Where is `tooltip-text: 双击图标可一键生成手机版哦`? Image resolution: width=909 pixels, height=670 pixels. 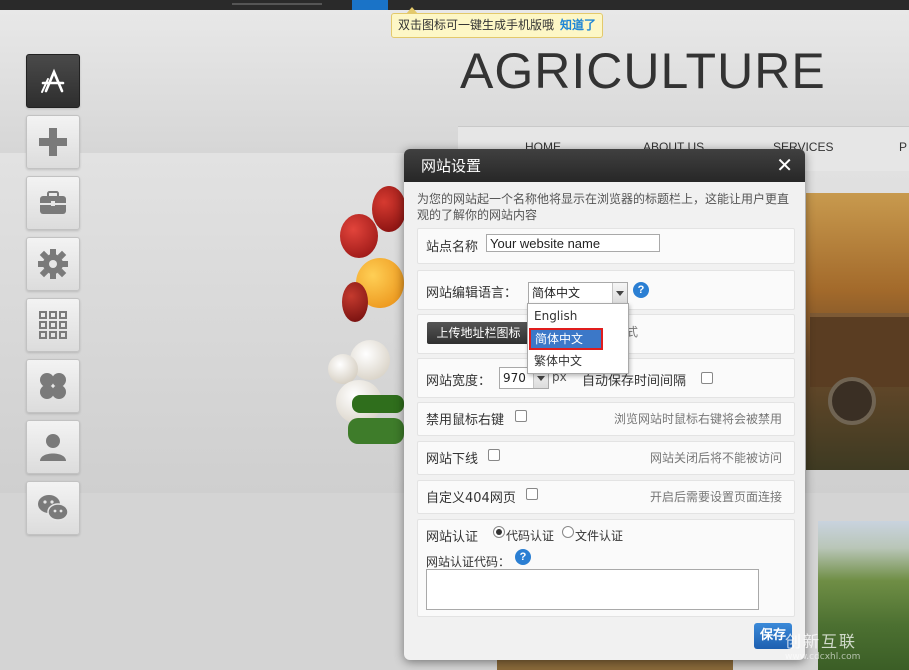
tooltip-text: 双击图标可一键生成手机版哦 is located at coordinates (476, 25).